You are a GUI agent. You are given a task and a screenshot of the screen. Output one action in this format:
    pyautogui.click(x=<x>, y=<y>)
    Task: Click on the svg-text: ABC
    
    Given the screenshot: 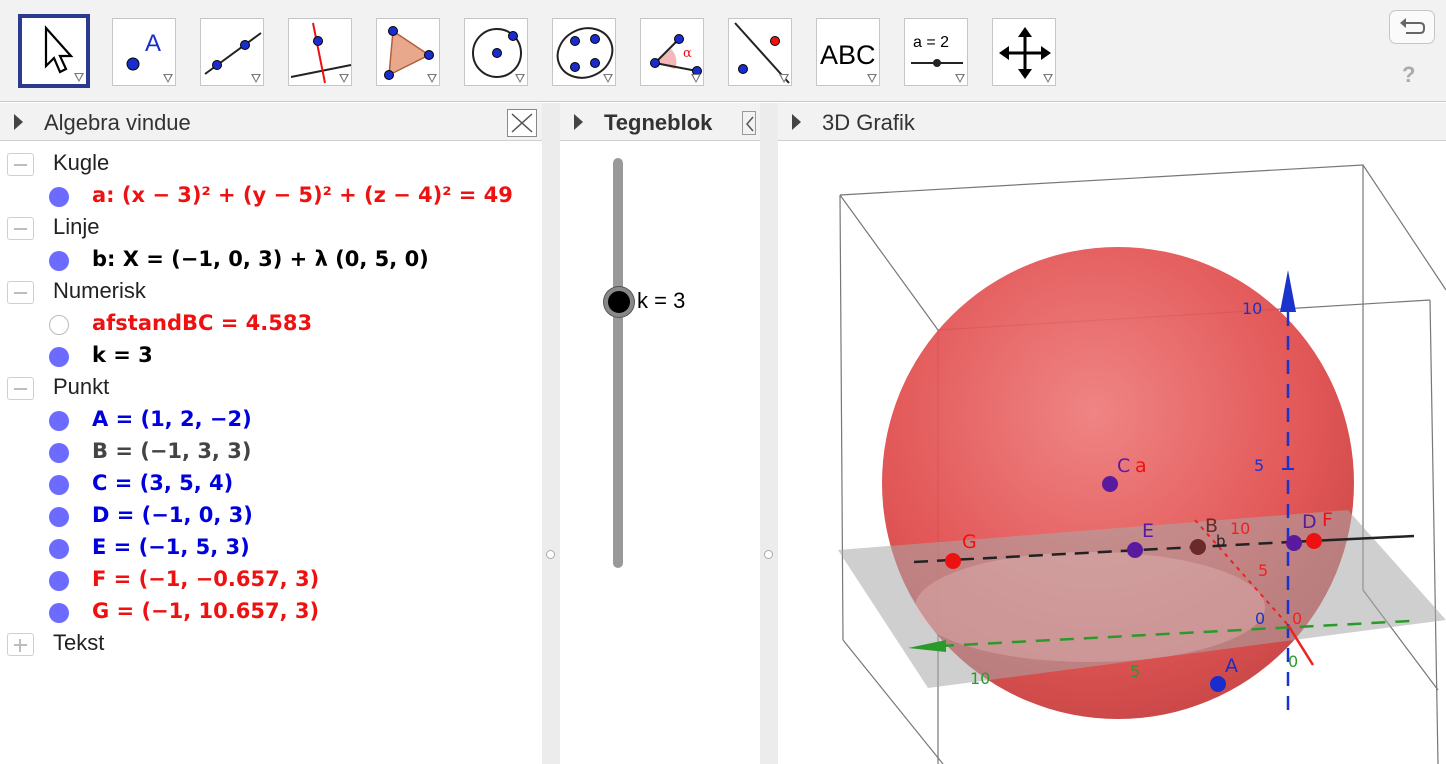 What is the action you would take?
    pyautogui.click(x=848, y=55)
    